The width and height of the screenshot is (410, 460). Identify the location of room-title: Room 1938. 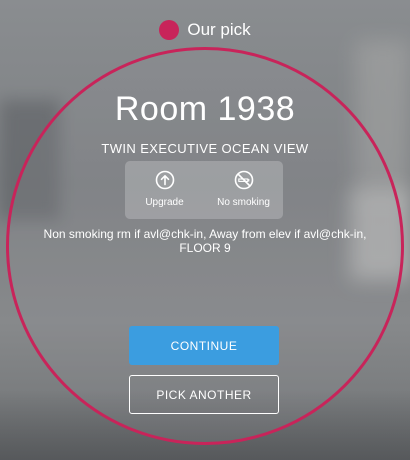
(205, 109).